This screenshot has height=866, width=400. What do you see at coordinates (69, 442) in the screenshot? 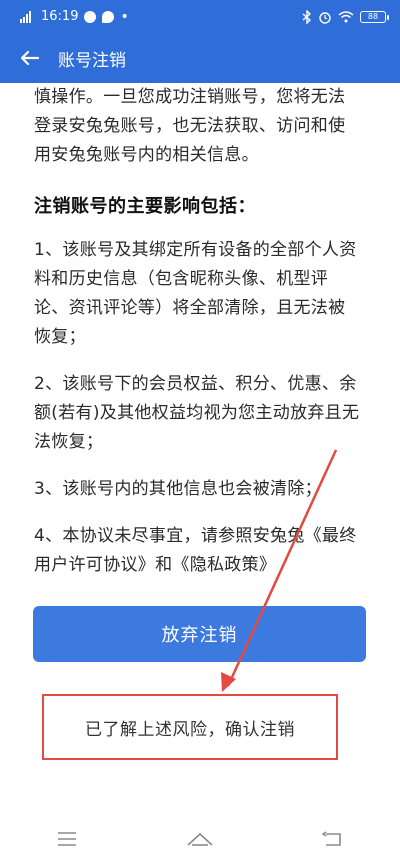
I see `item-line: 法恢复；` at bounding box center [69, 442].